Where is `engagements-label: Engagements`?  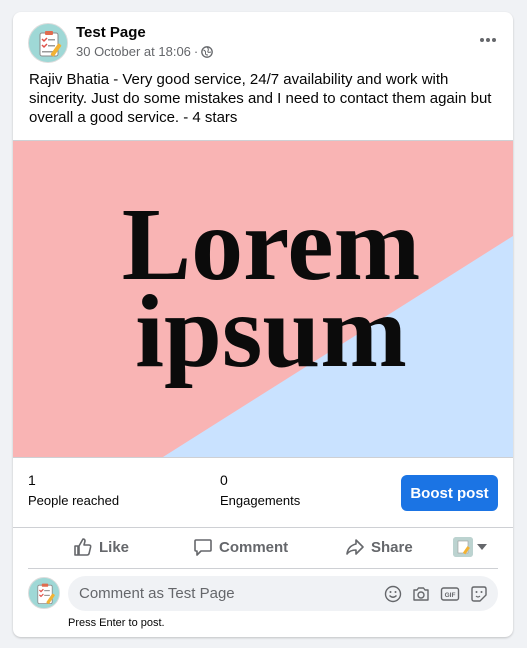 engagements-label: Engagements is located at coordinates (260, 500).